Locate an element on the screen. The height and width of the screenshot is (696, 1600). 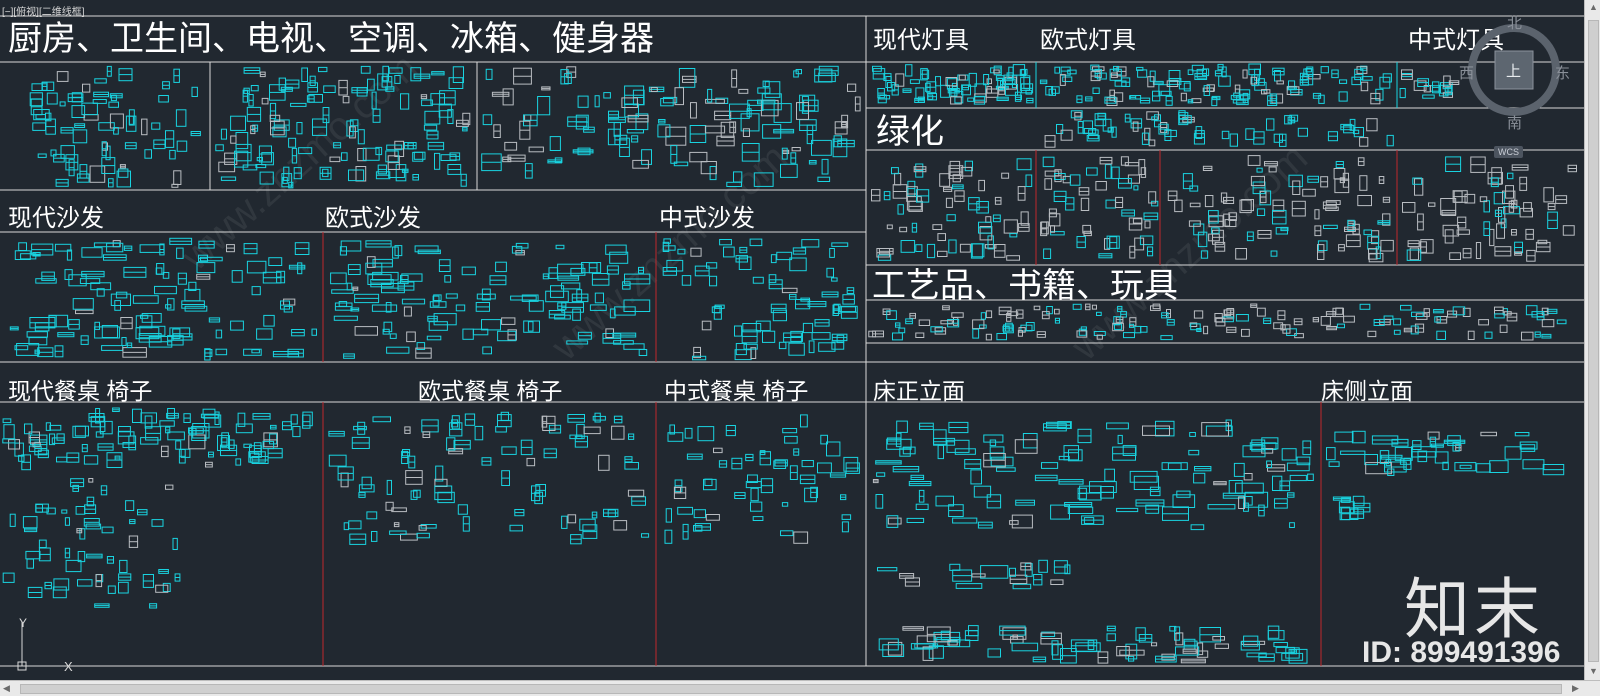
viewcube: 北 南 东 西 上 is located at coordinates (1514, 73).